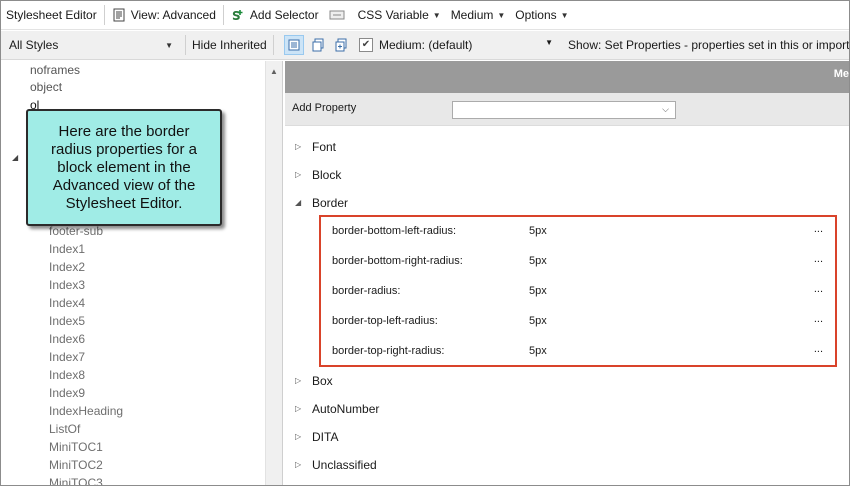 The image size is (850, 486). I want to click on medium-filter: ✔ Medium: (default) ▼, so click(459, 45).